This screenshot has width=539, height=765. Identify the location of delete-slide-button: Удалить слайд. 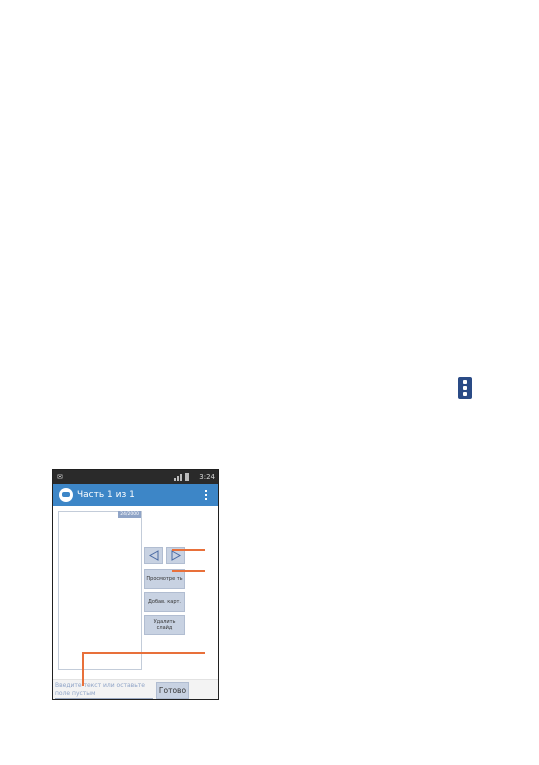
(164, 625).